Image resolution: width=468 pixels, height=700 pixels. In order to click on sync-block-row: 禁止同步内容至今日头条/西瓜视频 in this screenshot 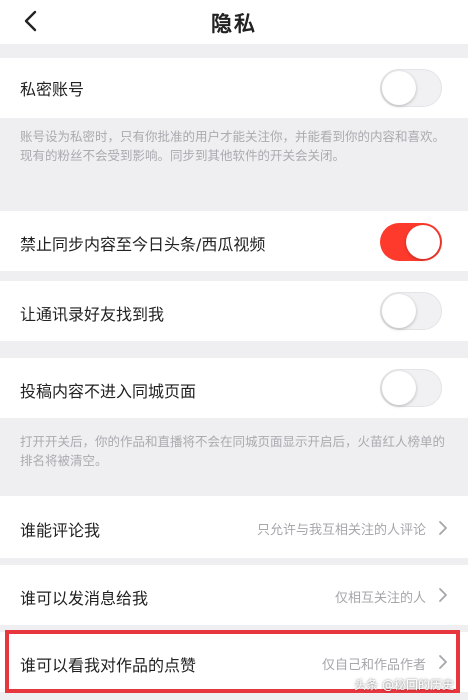, I will do `click(234, 241)`.